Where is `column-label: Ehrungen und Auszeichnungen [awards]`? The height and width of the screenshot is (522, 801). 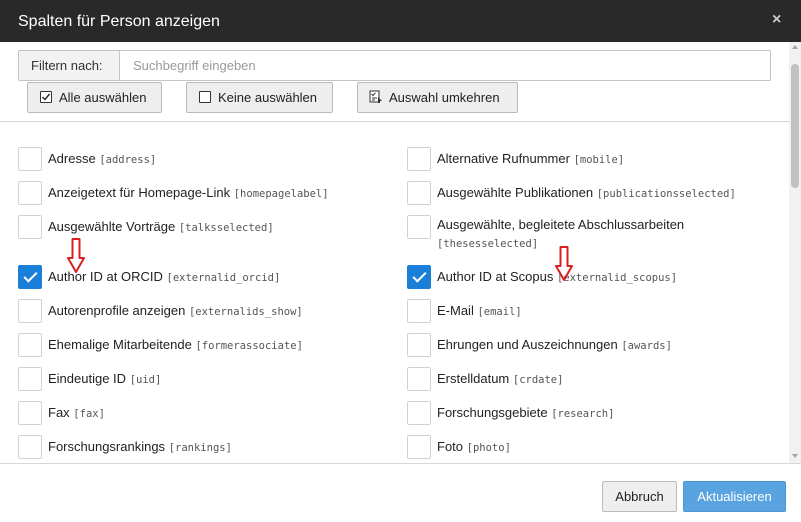 column-label: Ehrungen und Auszeichnungen [awards] is located at coordinates (554, 344).